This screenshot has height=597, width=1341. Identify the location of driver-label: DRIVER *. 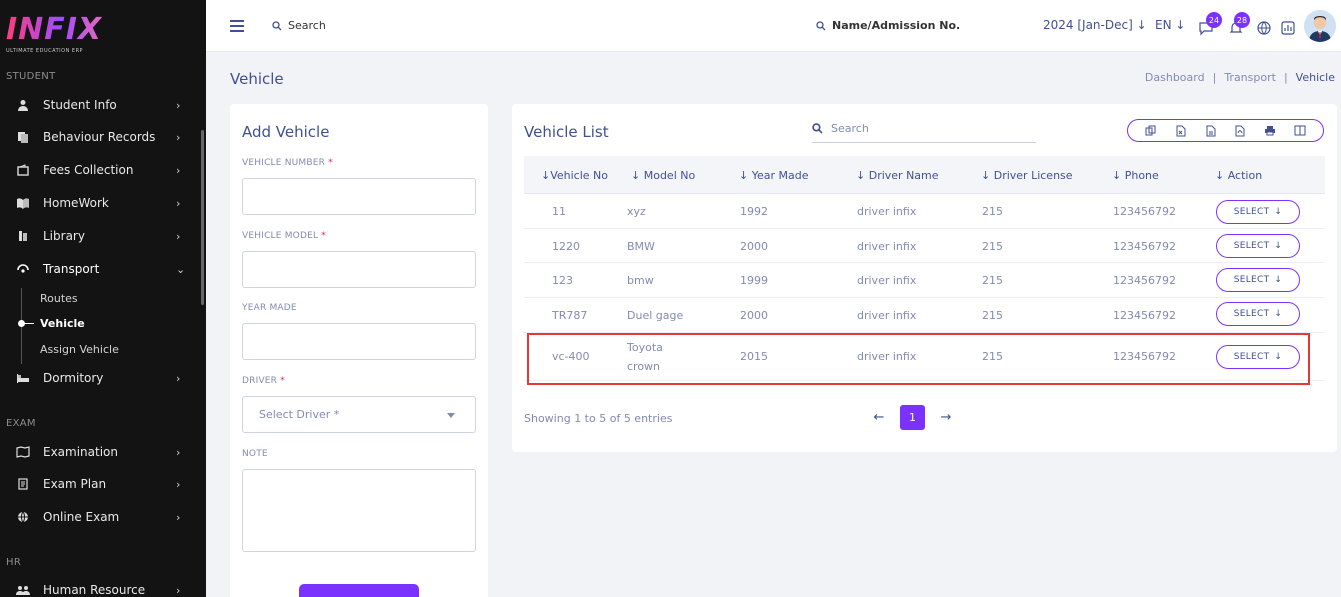
(263, 381).